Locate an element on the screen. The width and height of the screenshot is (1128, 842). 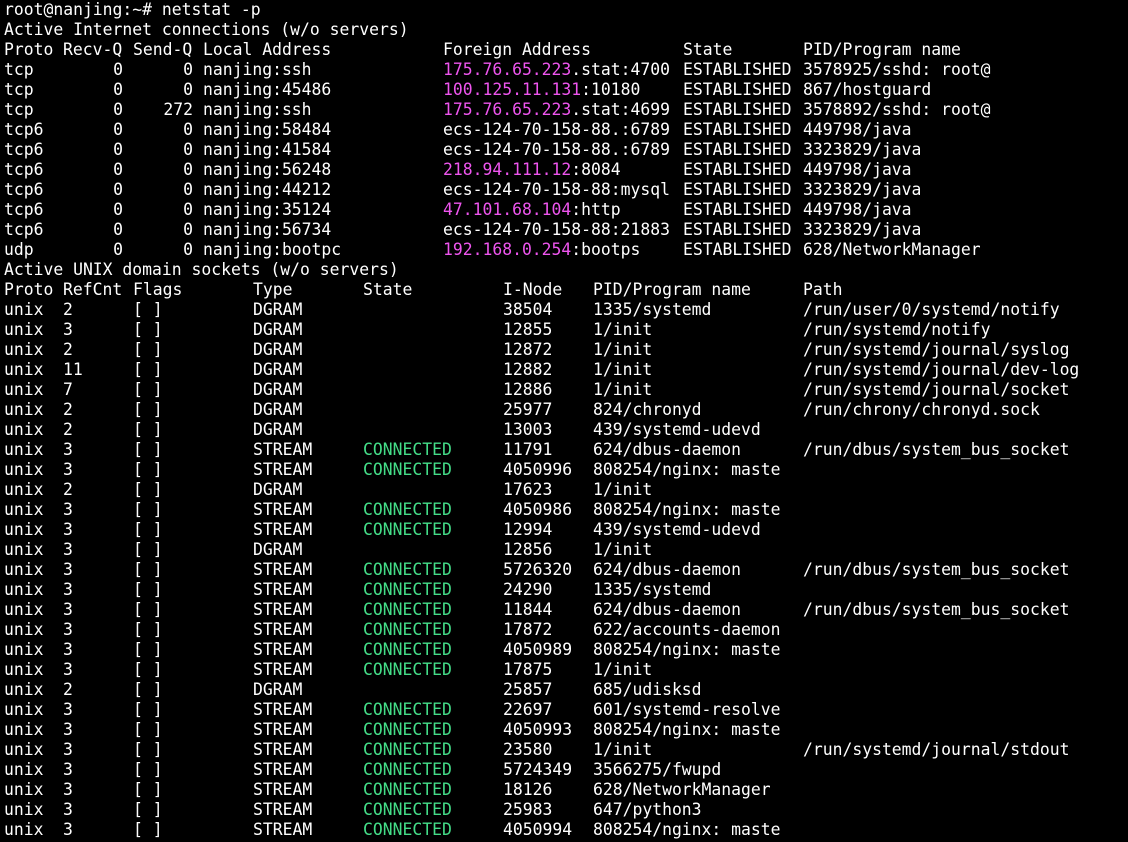
unix-inode: 11844 is located at coordinates (528, 609).